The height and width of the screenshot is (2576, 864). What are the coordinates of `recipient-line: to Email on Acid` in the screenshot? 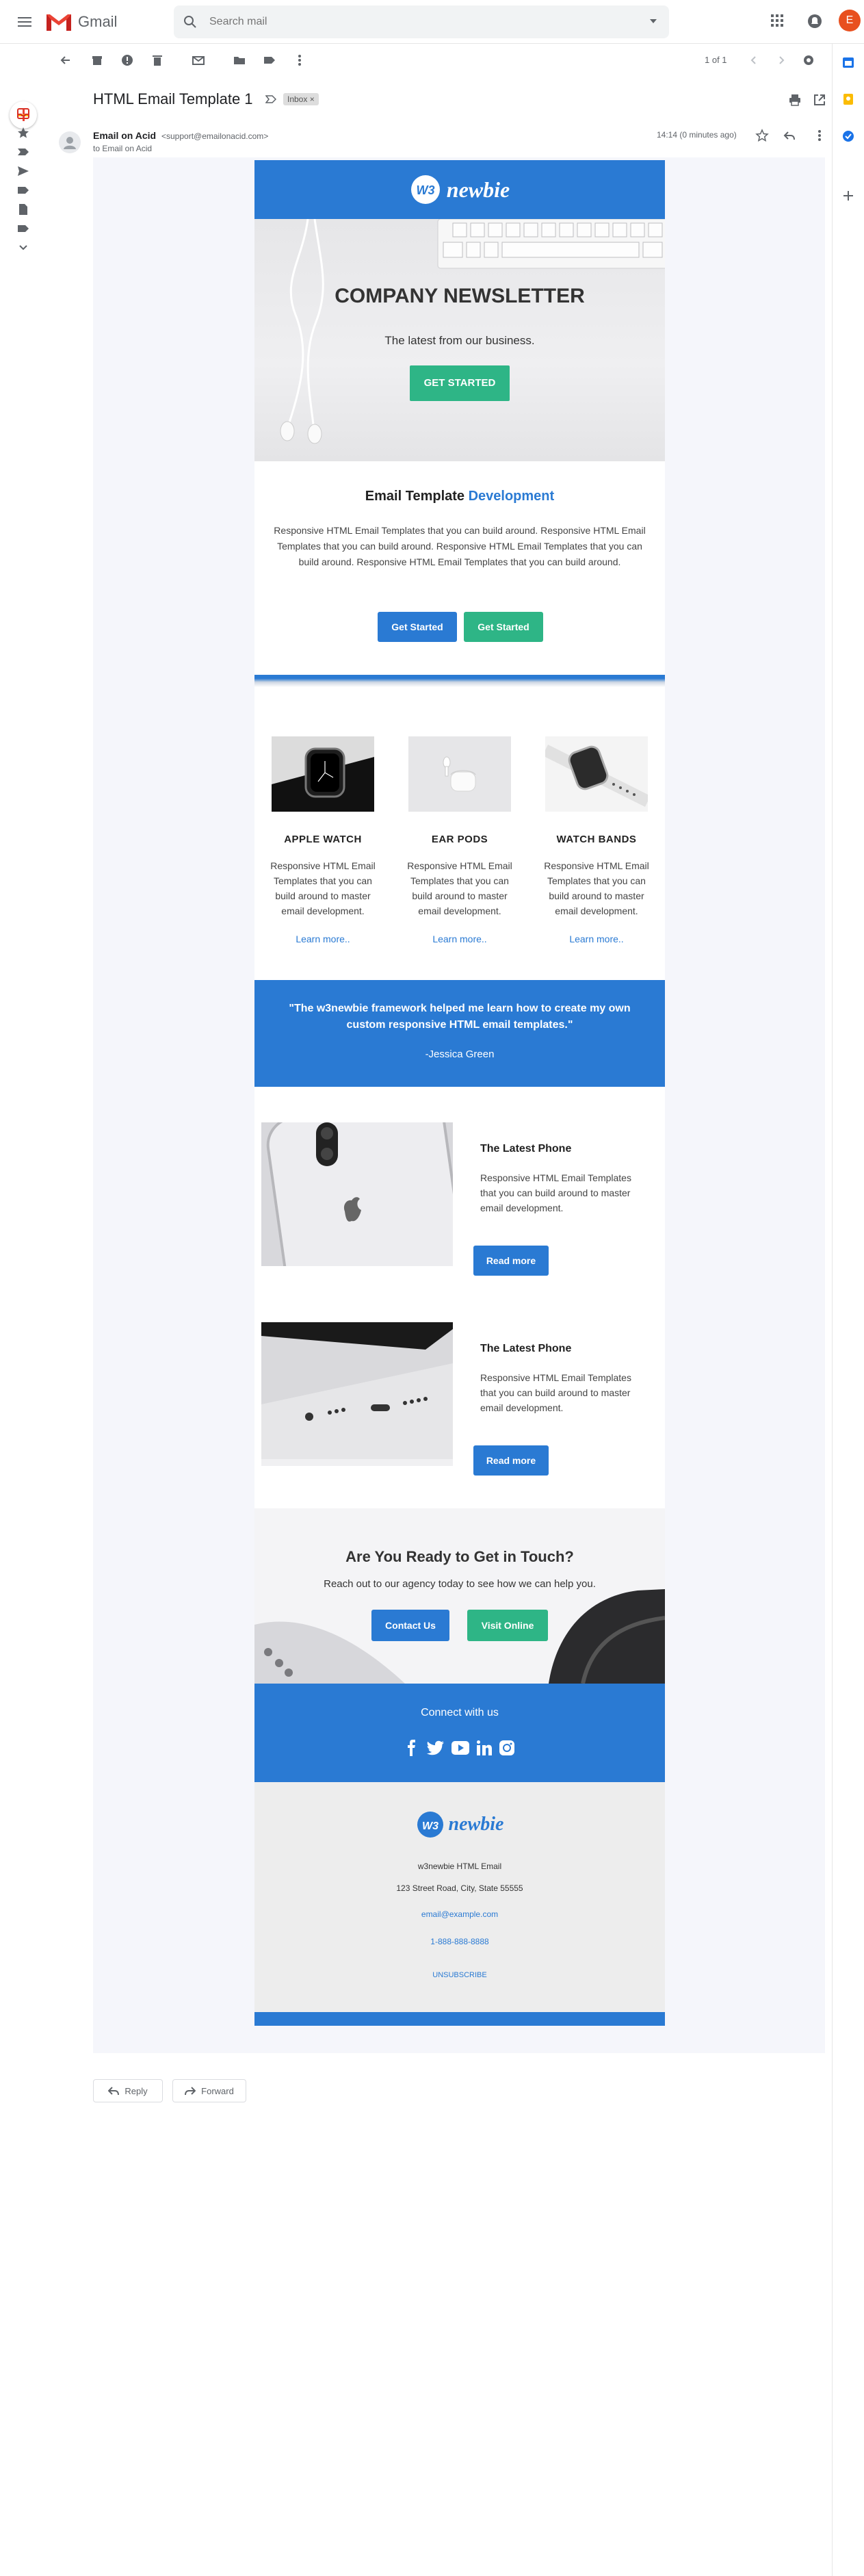 It's located at (122, 148).